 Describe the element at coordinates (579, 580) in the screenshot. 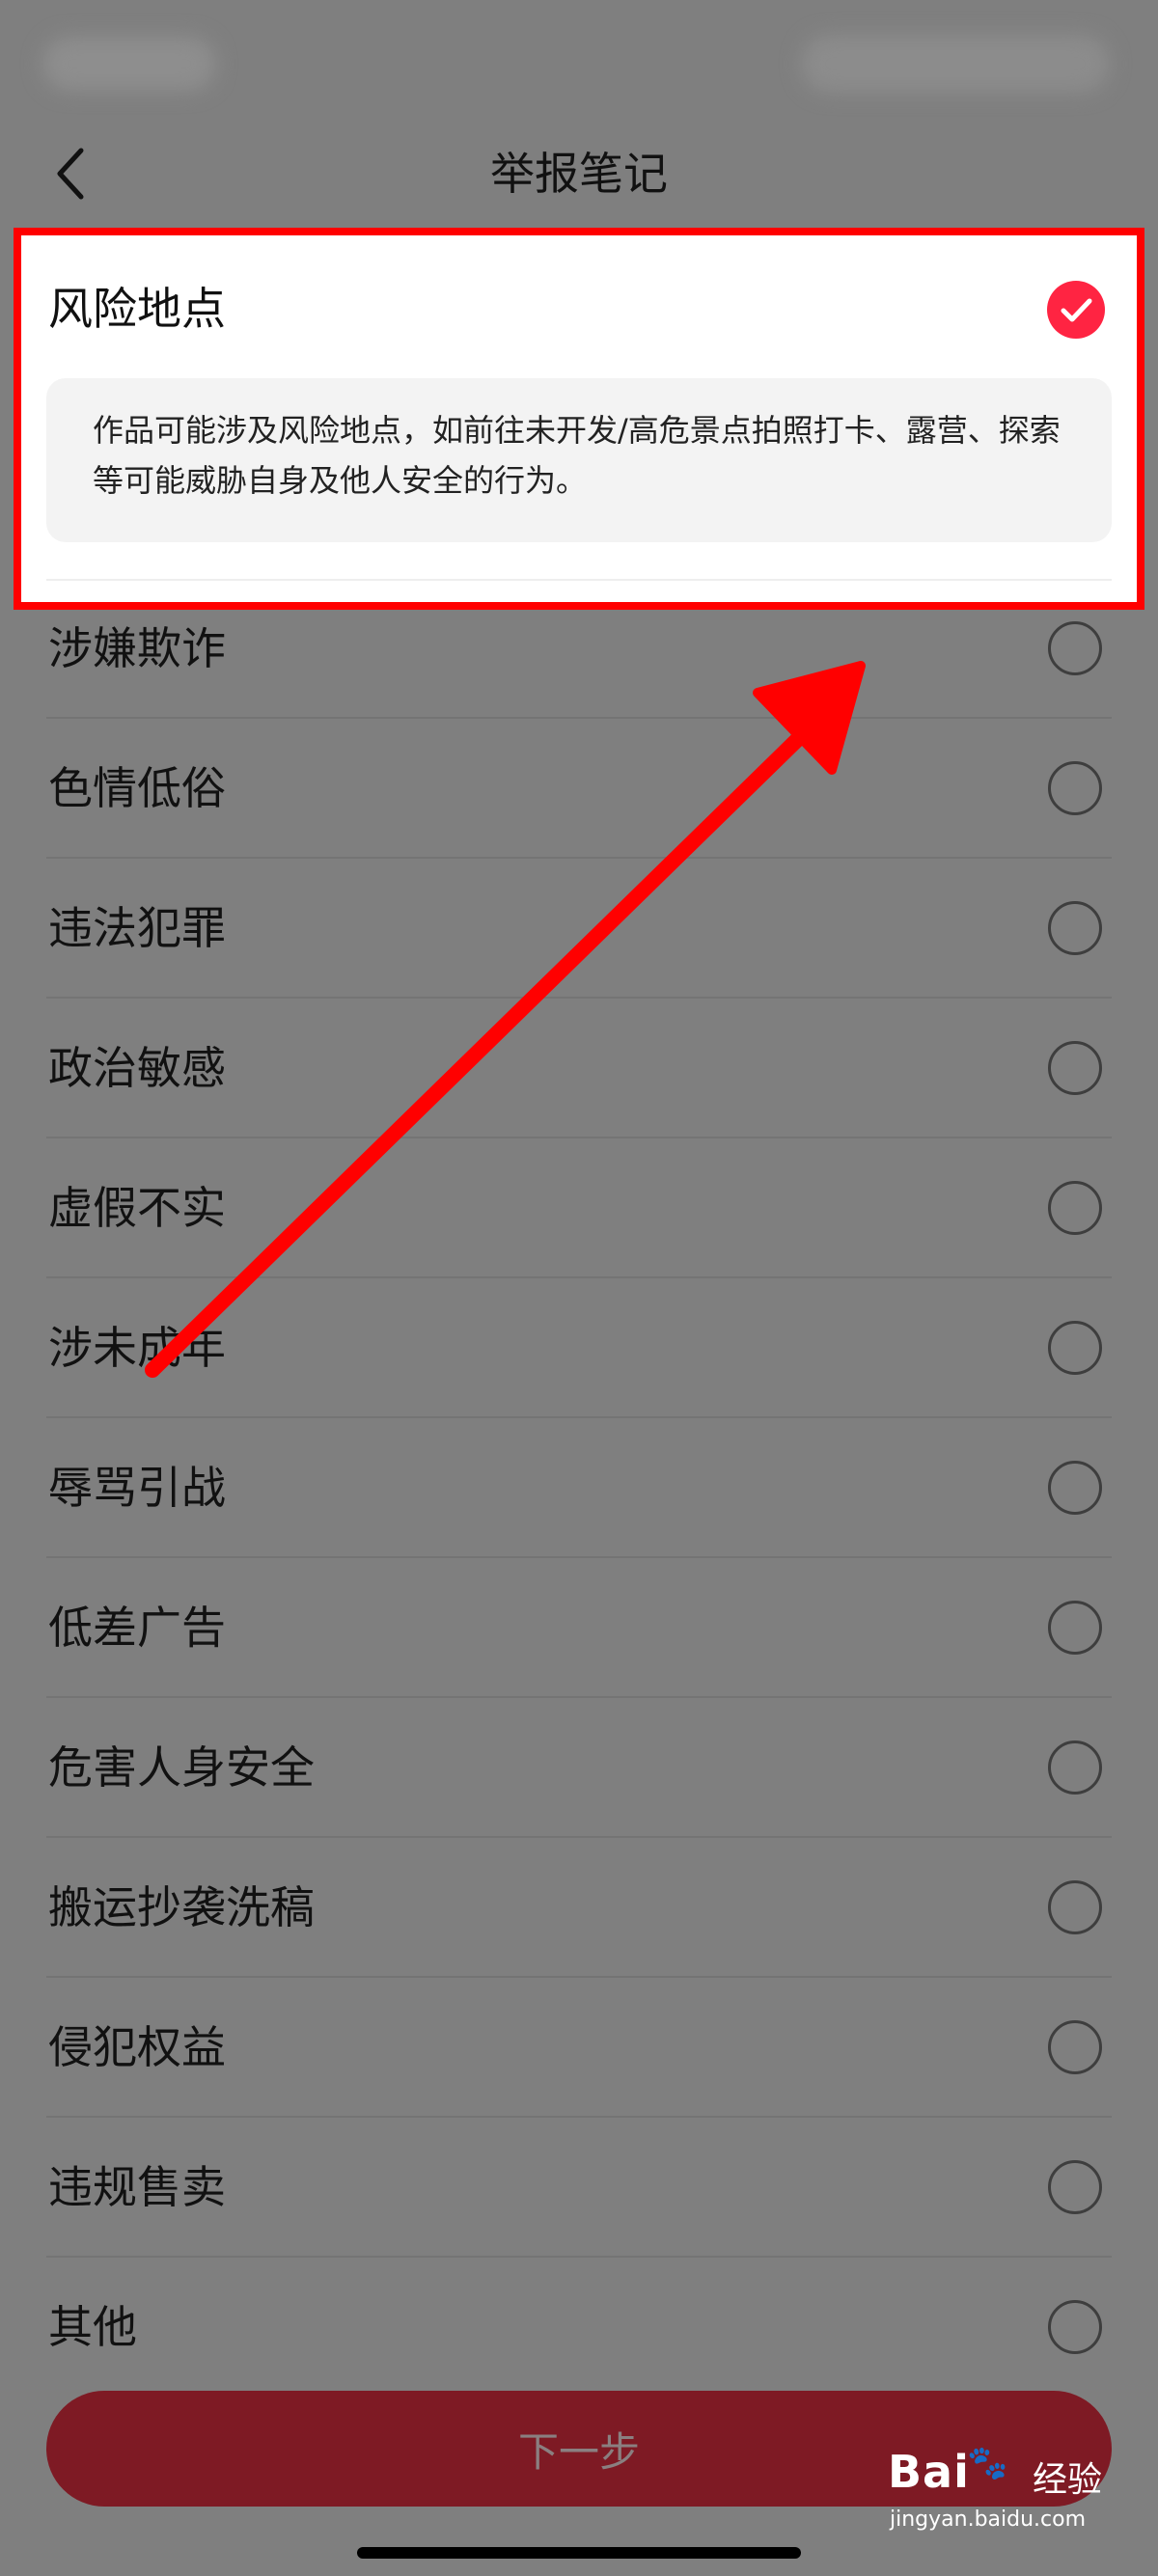

I see `divider` at that location.